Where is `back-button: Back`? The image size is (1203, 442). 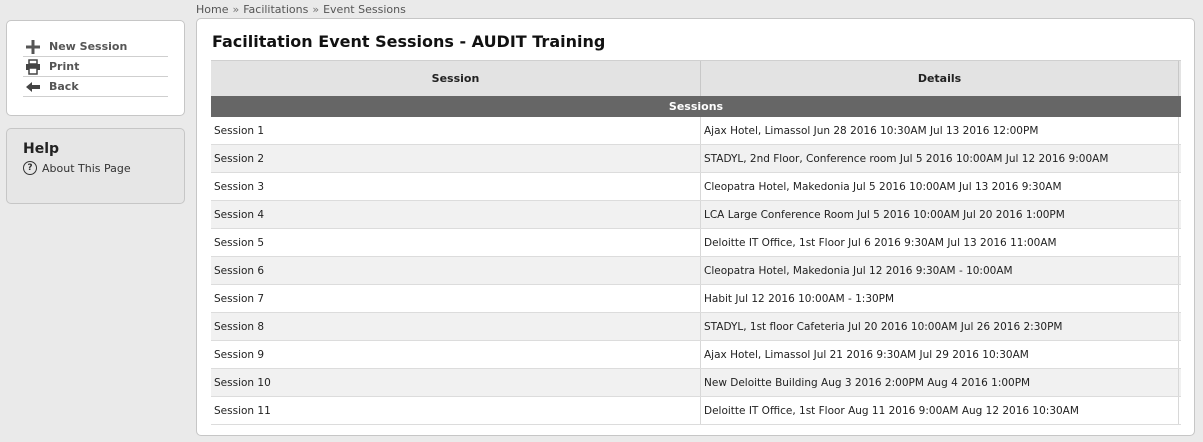 back-button: Back is located at coordinates (95, 87).